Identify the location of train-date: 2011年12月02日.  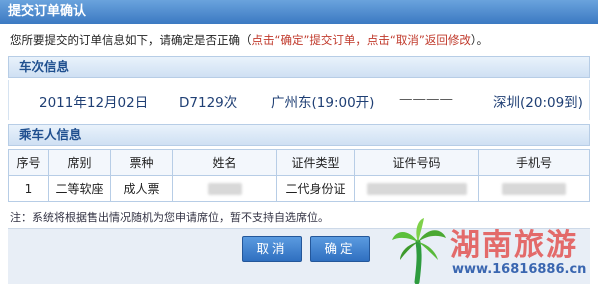
(94, 103).